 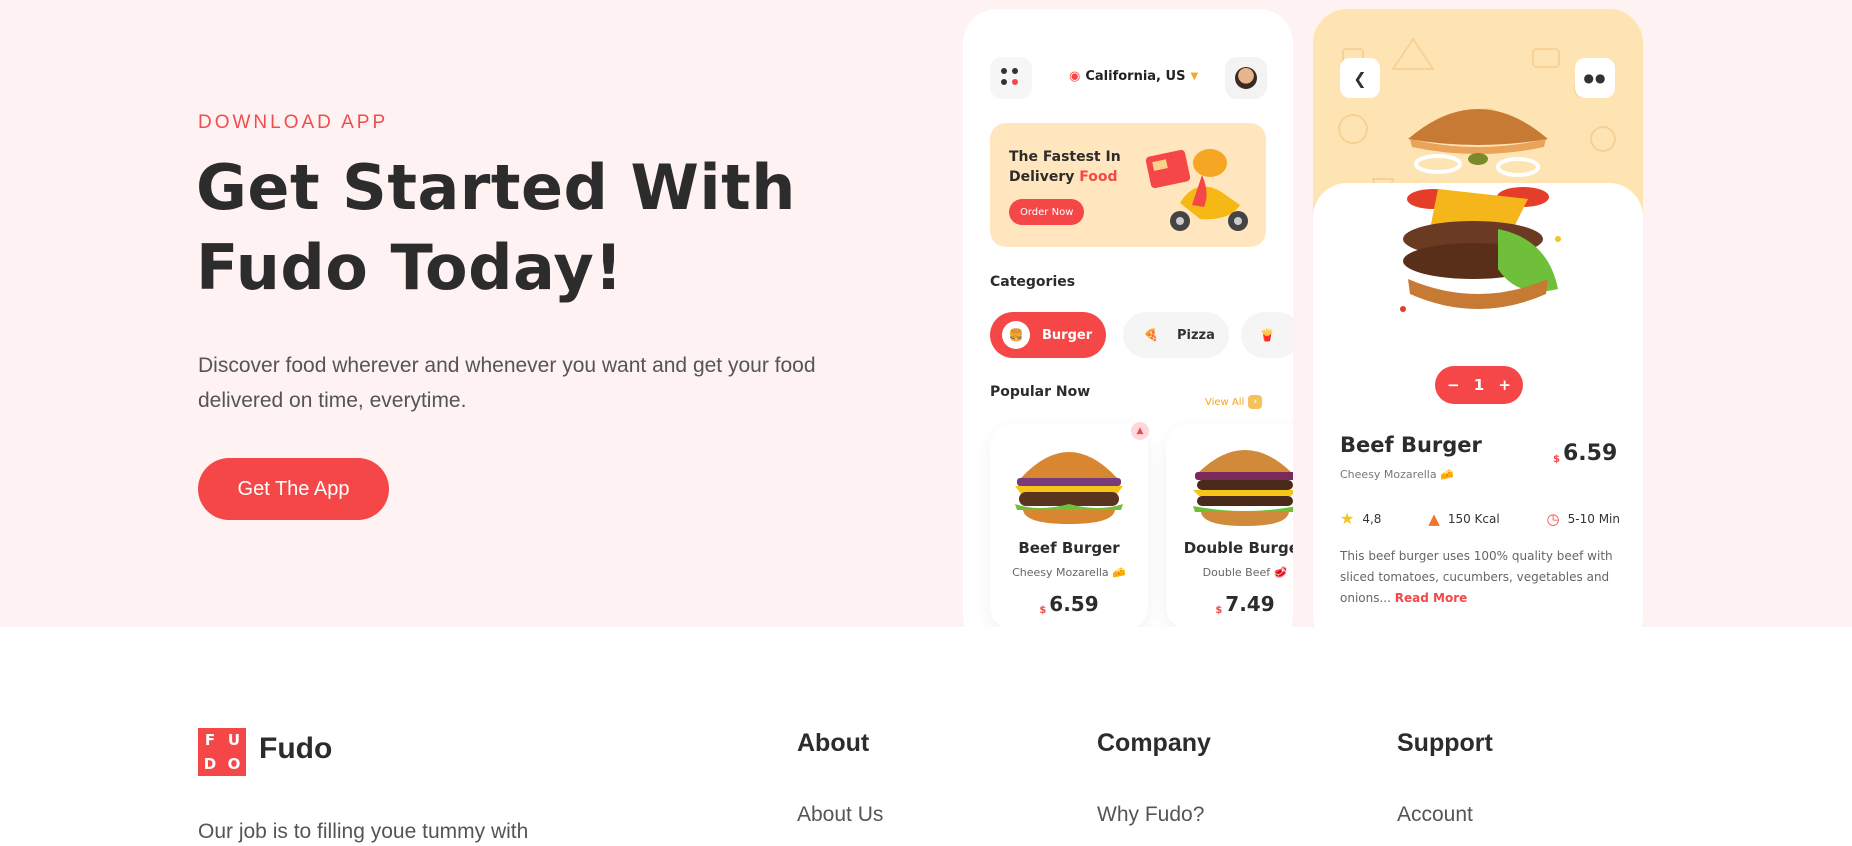 I want to click on food-description: Double Beef 🥩, so click(x=1245, y=572).